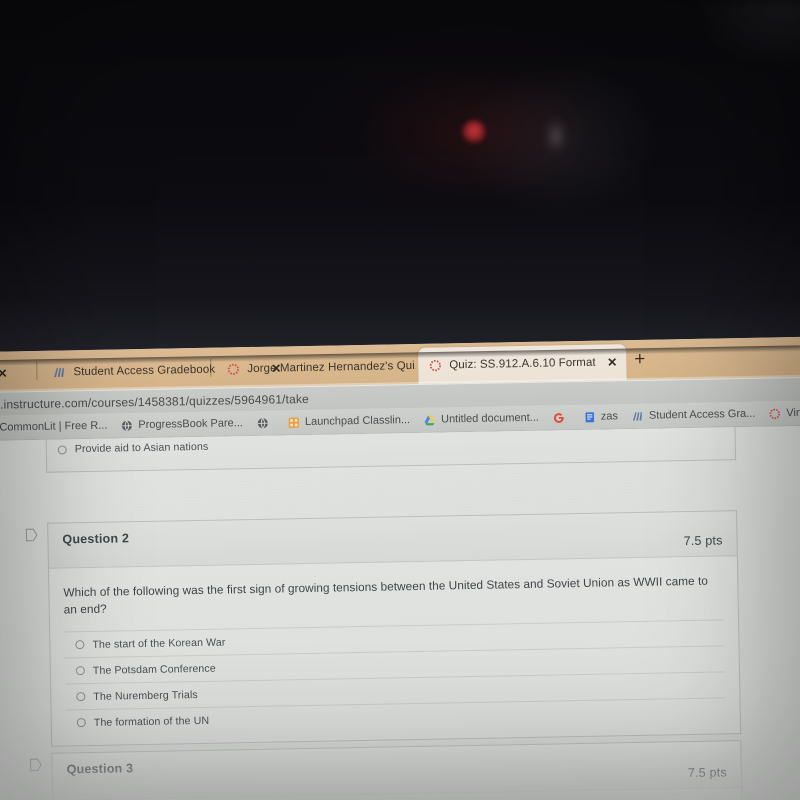 Image resolution: width=800 pixels, height=800 pixels. What do you see at coordinates (589, 416) in the screenshot?
I see `google-docs-icon` at bounding box center [589, 416].